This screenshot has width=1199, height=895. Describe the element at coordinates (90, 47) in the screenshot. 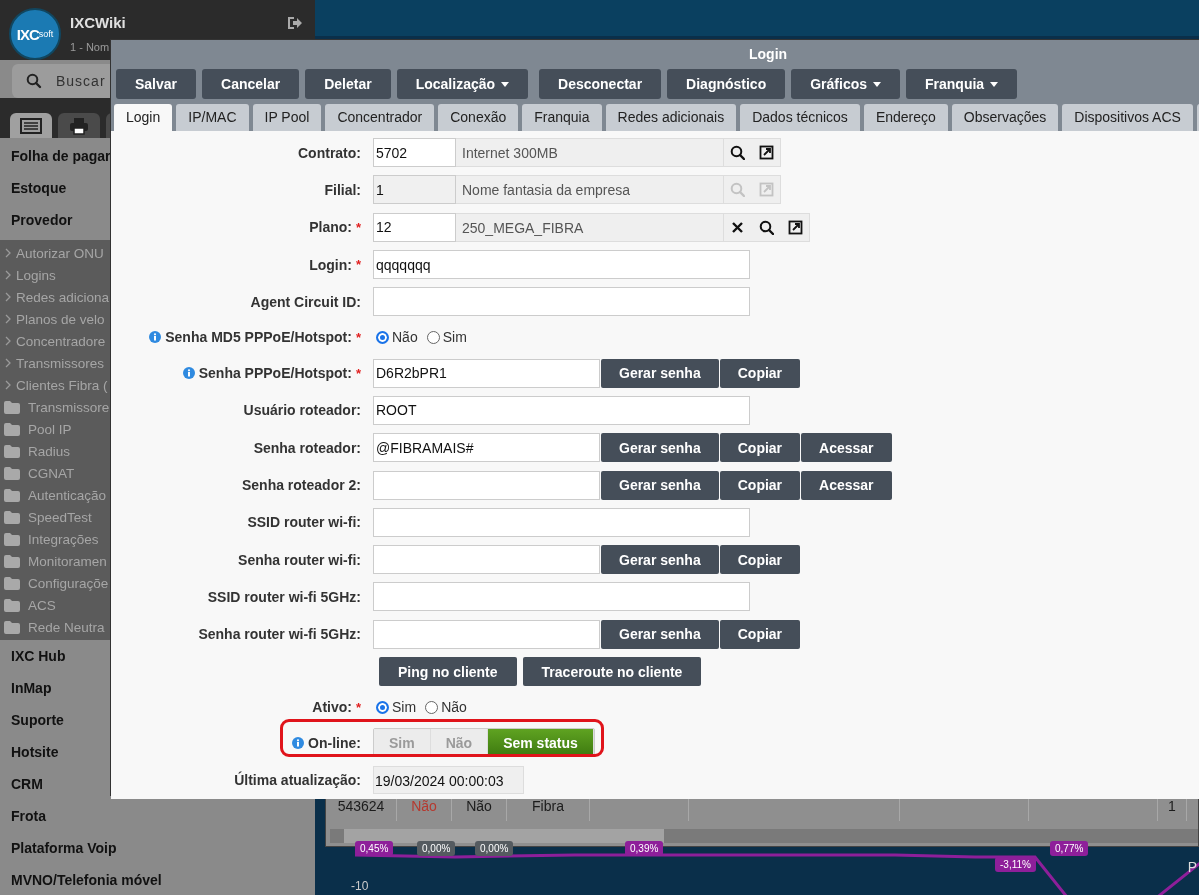

I see `company-name: 1 - Nom` at that location.